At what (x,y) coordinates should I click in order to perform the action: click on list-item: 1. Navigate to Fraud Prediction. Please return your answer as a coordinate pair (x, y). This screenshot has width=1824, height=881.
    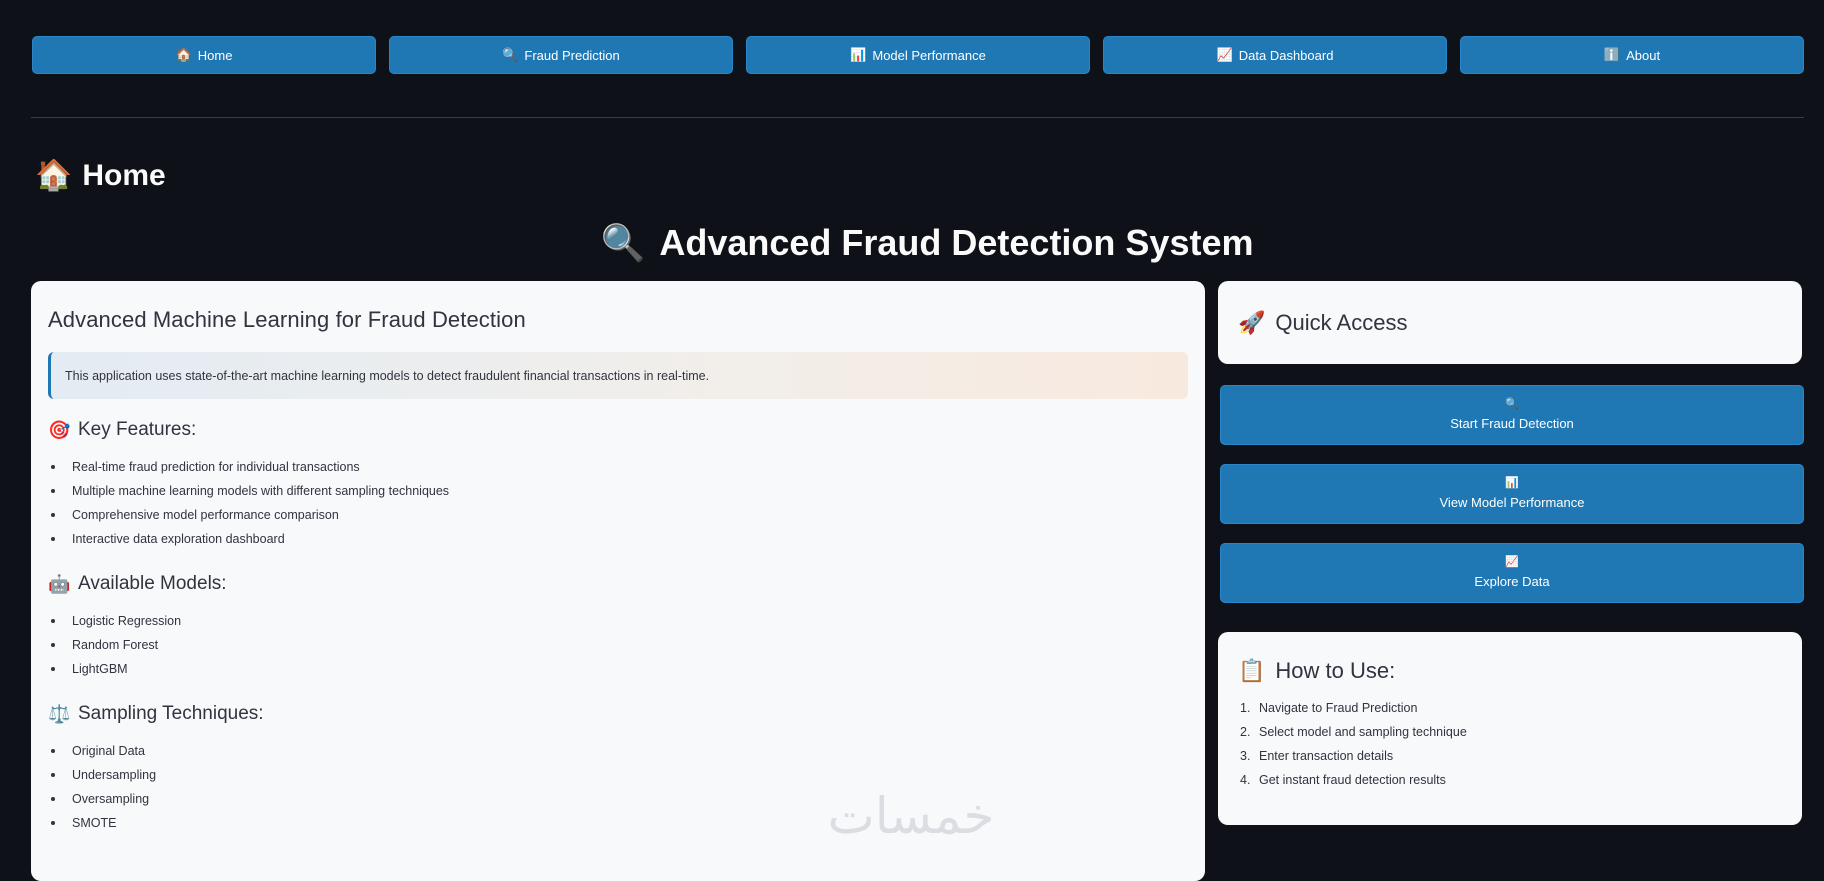
    Looking at the image, I should click on (1510, 708).